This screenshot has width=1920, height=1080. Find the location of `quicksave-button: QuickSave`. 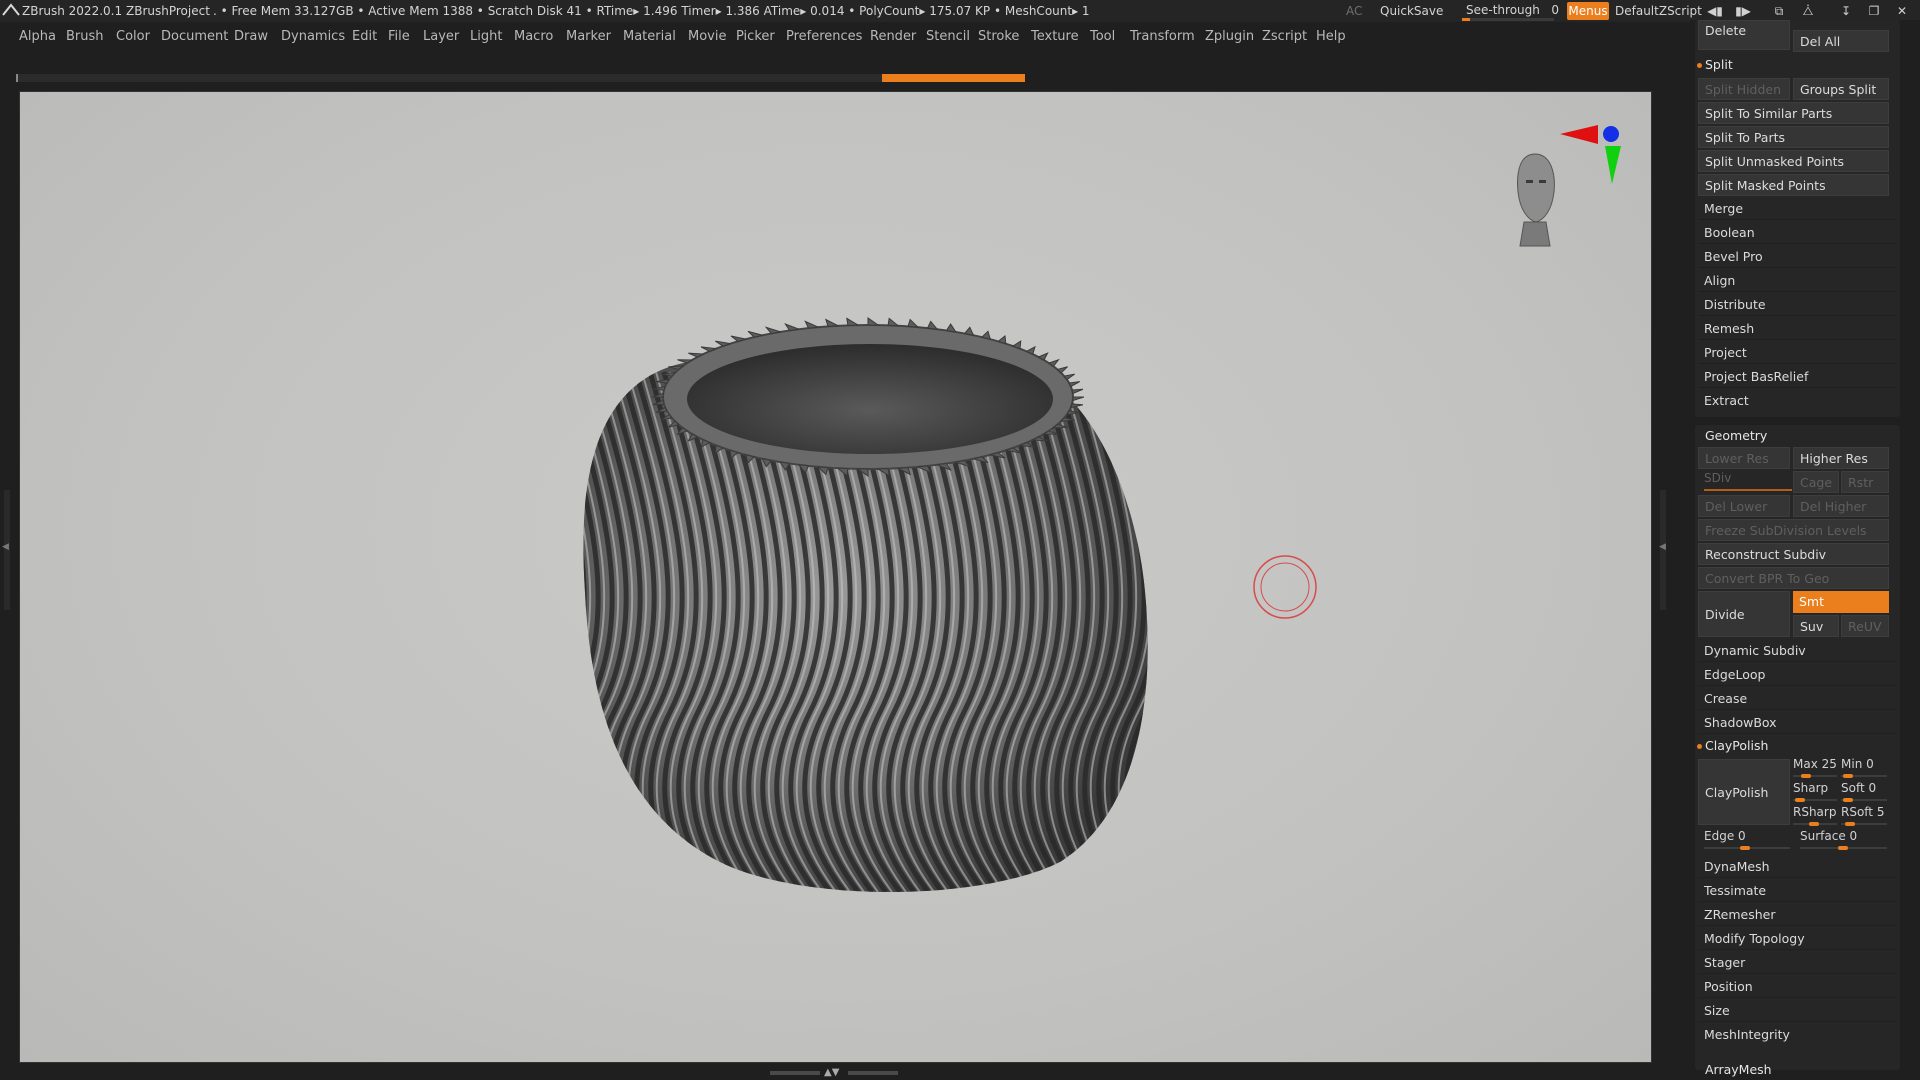

quicksave-button: QuickSave is located at coordinates (1411, 11).